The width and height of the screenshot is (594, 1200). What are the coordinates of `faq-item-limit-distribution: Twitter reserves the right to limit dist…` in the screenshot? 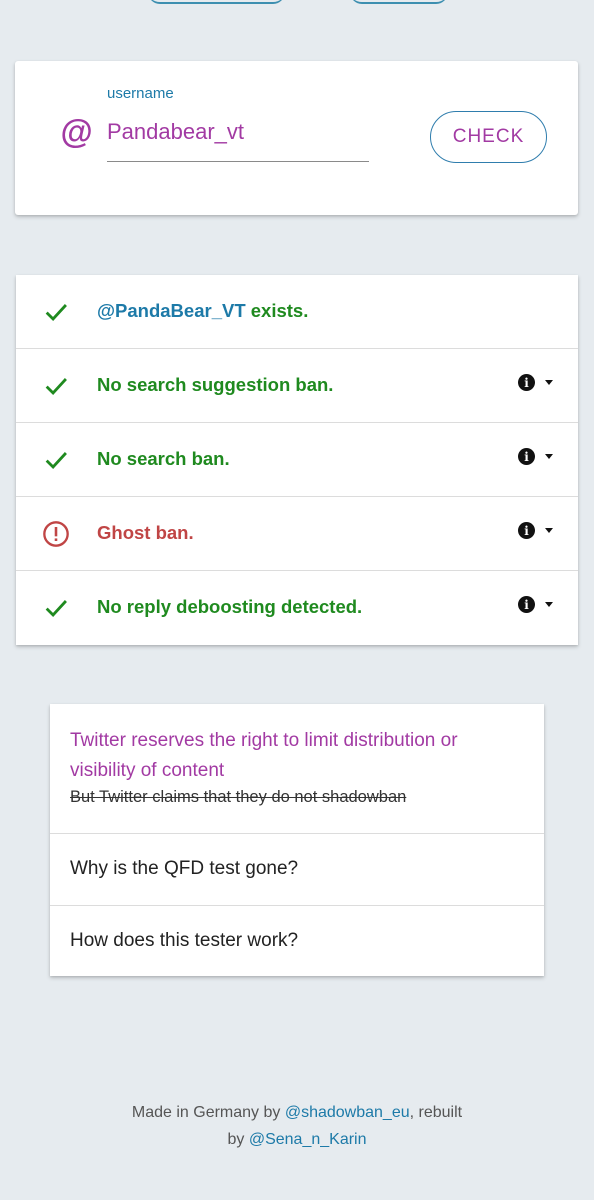 It's located at (297, 769).